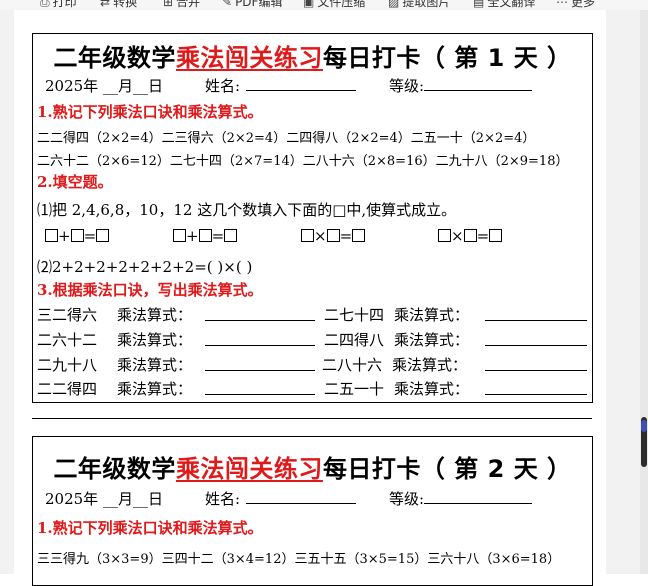 Image resolution: width=648 pixels, height=586 pixels. I want to click on viewer-left-margin, so click(7, 292).